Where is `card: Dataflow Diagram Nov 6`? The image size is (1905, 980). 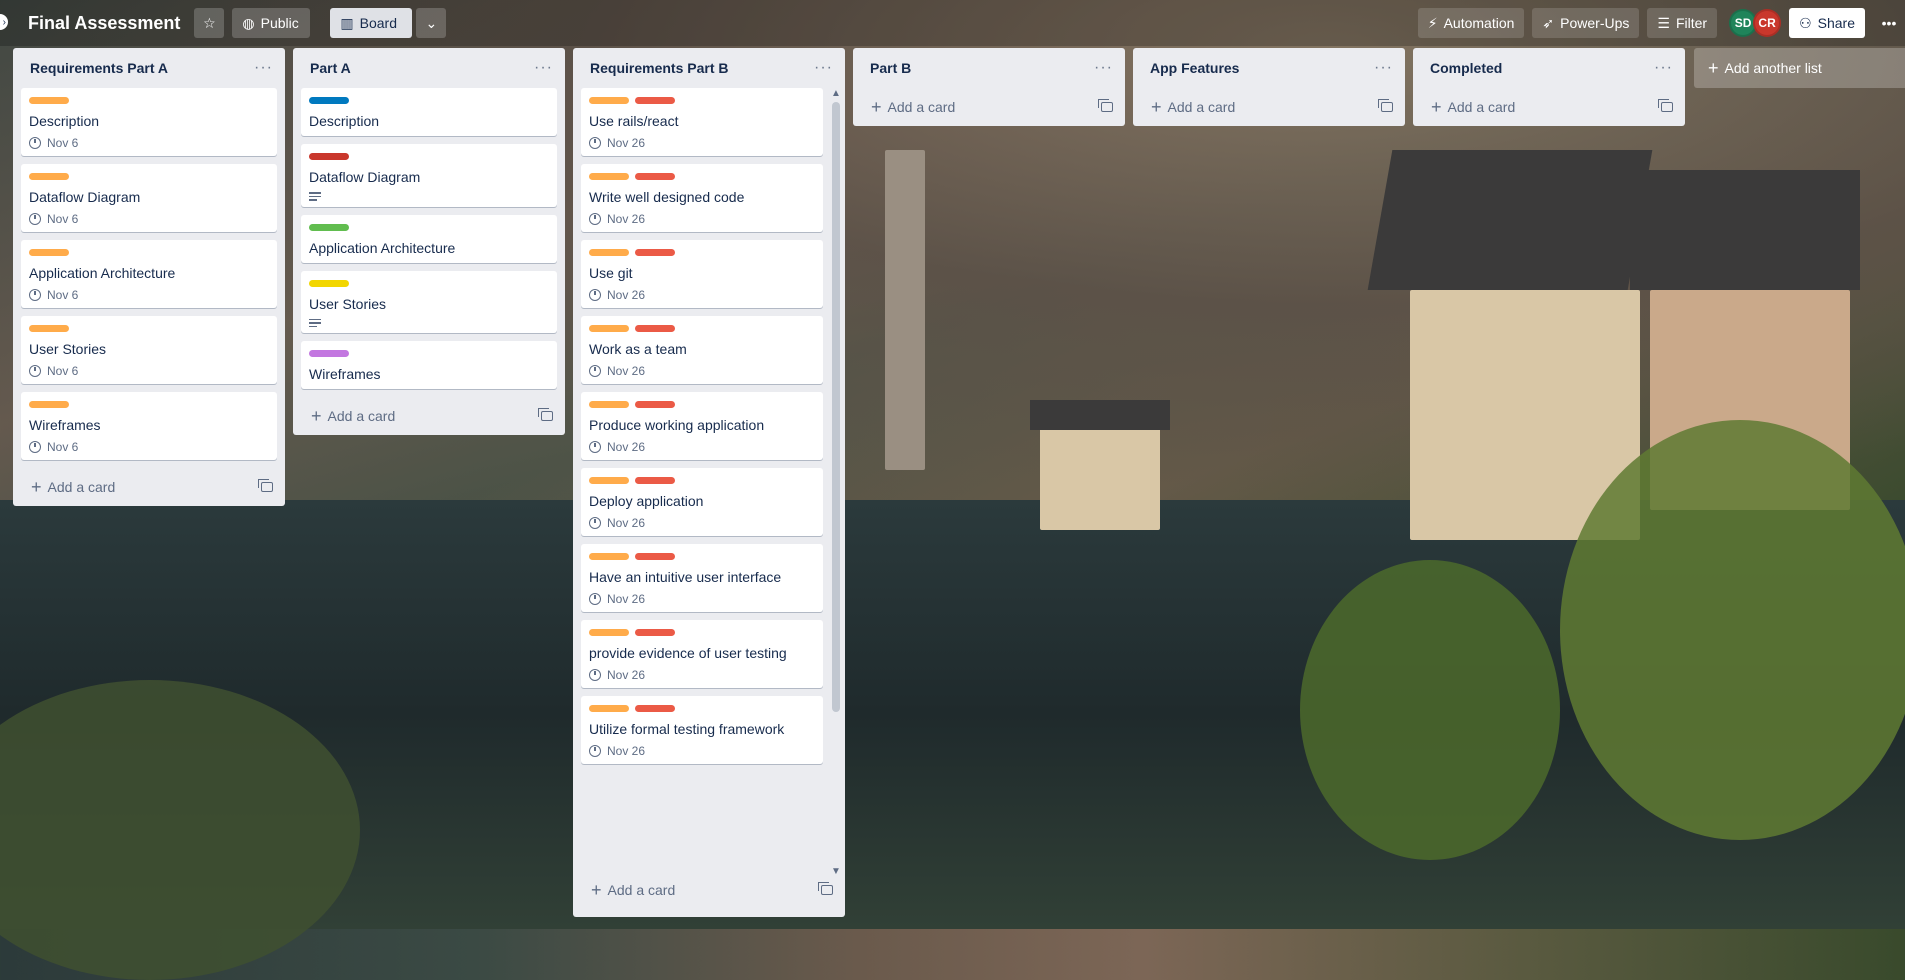
card: Dataflow Diagram Nov 6 is located at coordinates (149, 198).